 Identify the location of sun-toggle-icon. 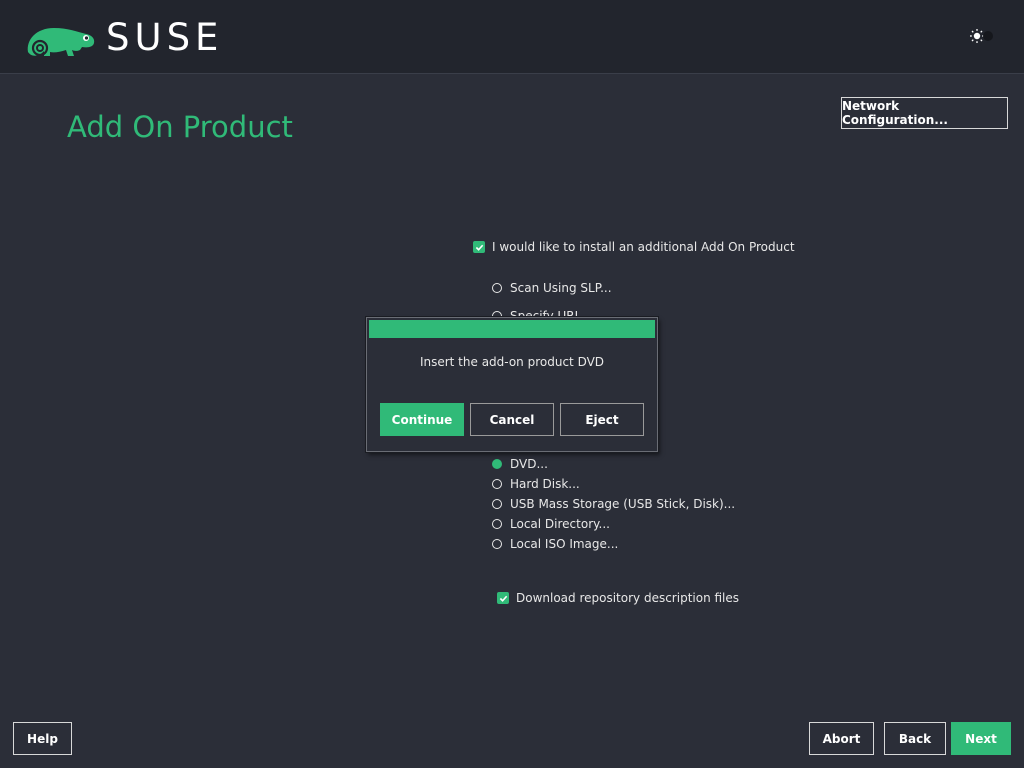
(982, 36).